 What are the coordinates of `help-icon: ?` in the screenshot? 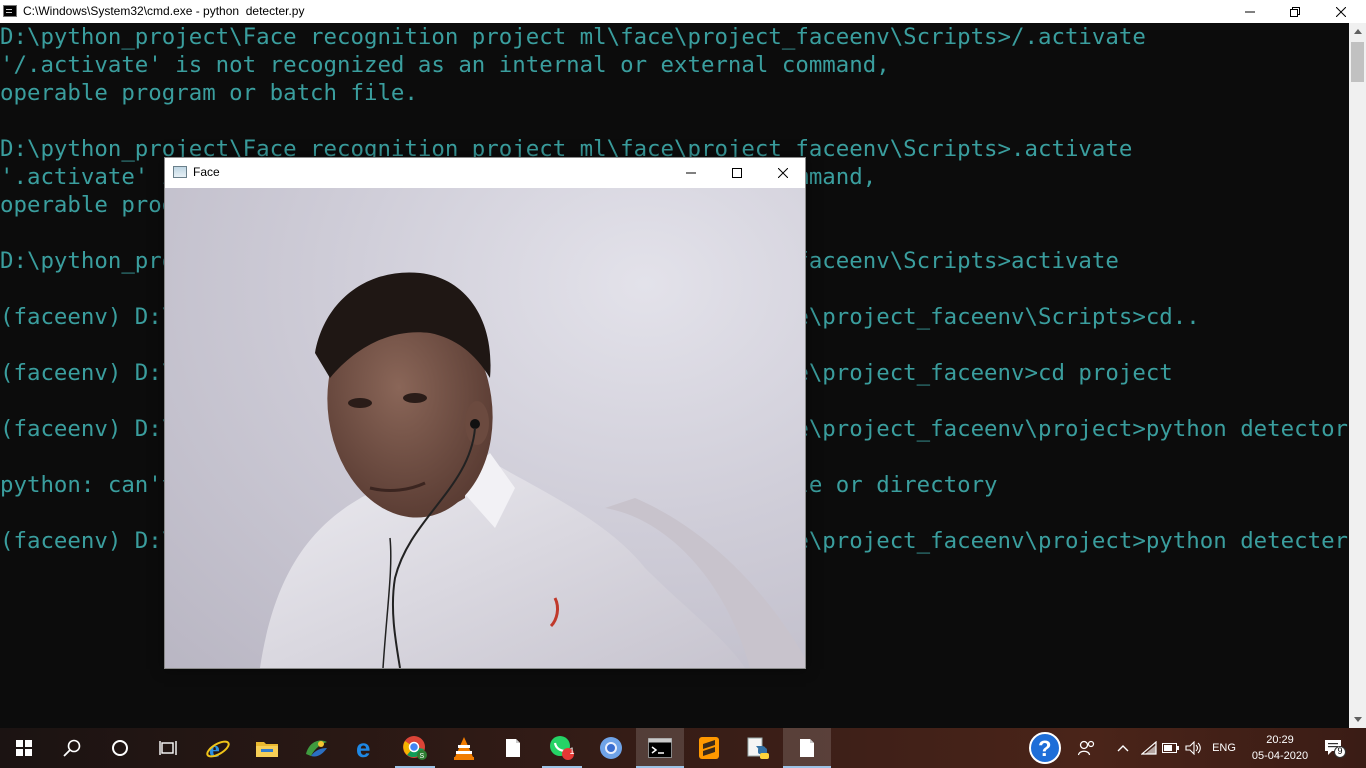 It's located at (1045, 748).